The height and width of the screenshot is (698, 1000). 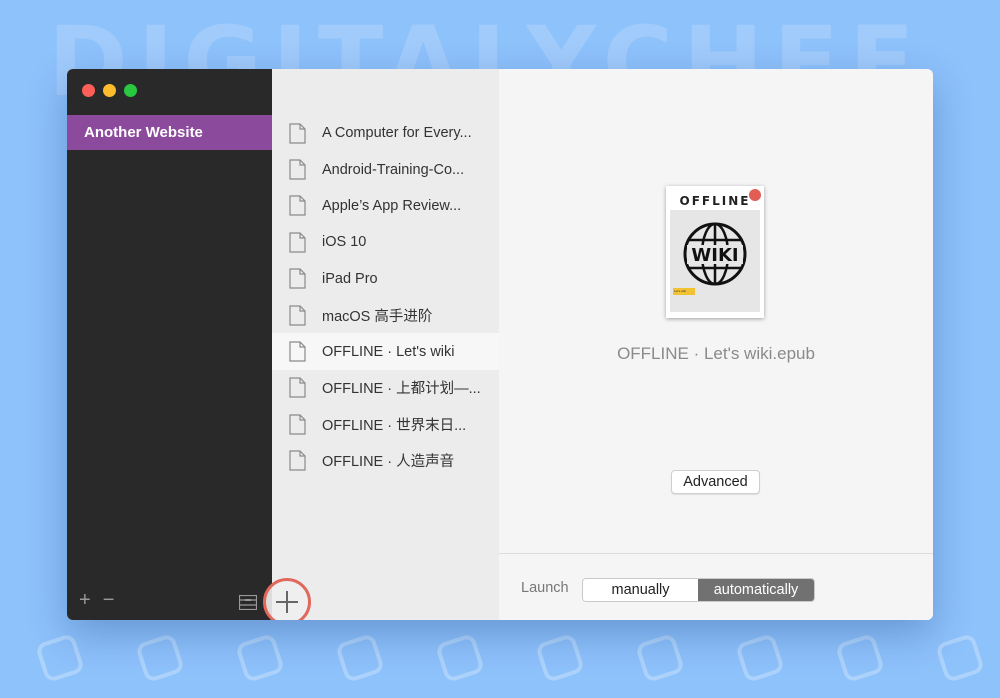 What do you see at coordinates (344, 242) in the screenshot?
I see `file-name: iOS 10` at bounding box center [344, 242].